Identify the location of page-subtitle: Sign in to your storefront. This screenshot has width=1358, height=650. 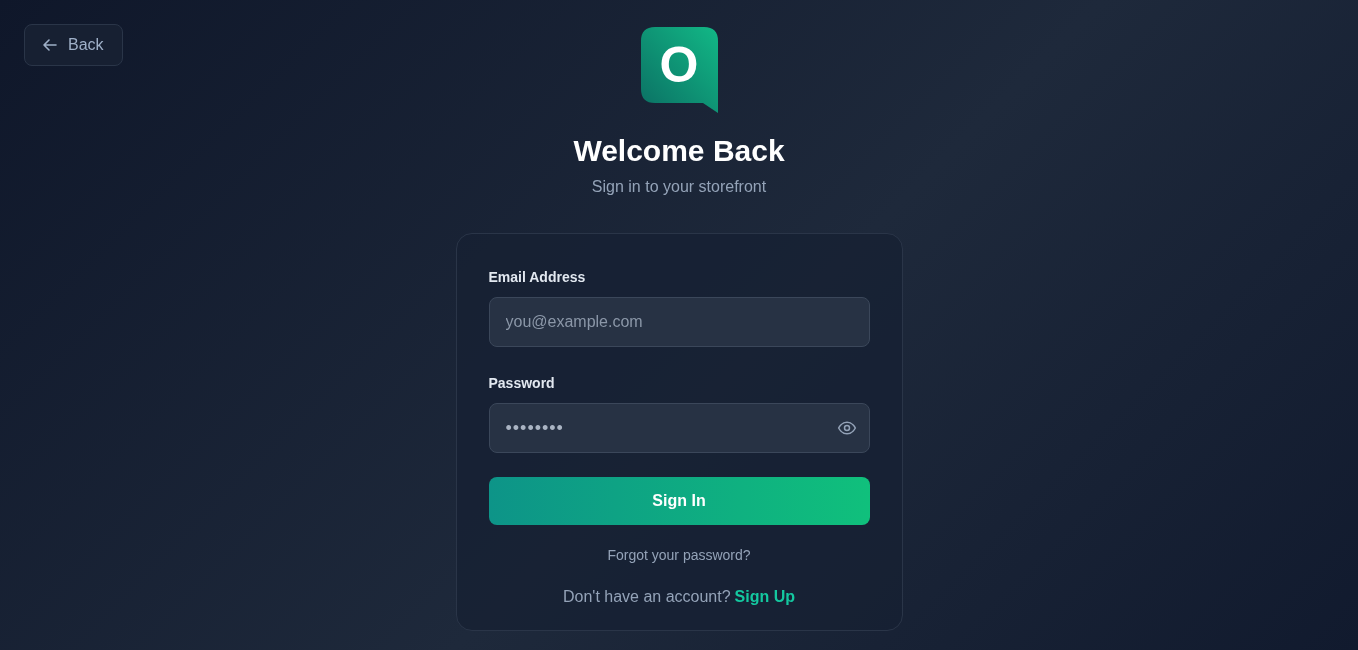
(679, 187).